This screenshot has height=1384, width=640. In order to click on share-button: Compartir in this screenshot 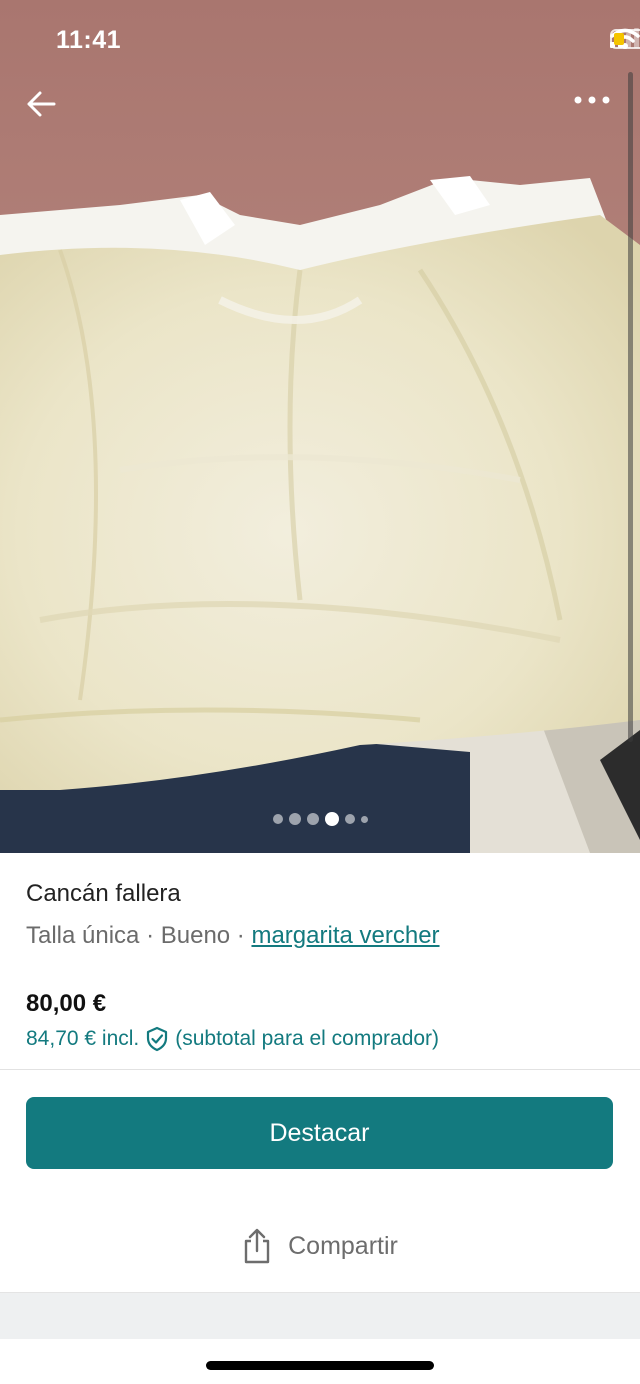, I will do `click(320, 1246)`.